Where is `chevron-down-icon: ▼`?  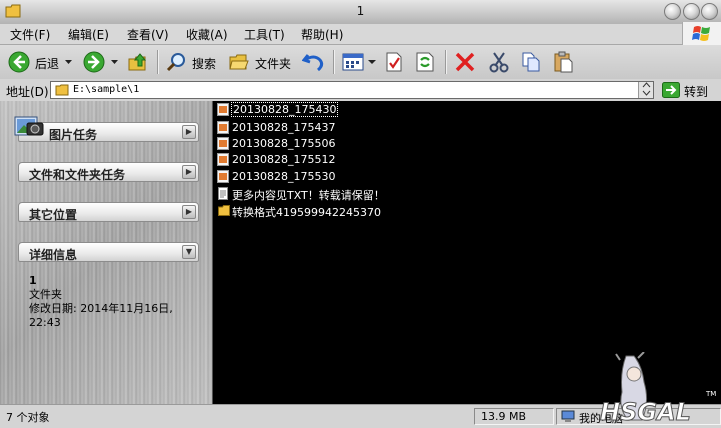
chevron-down-icon: ▼ is located at coordinates (189, 252).